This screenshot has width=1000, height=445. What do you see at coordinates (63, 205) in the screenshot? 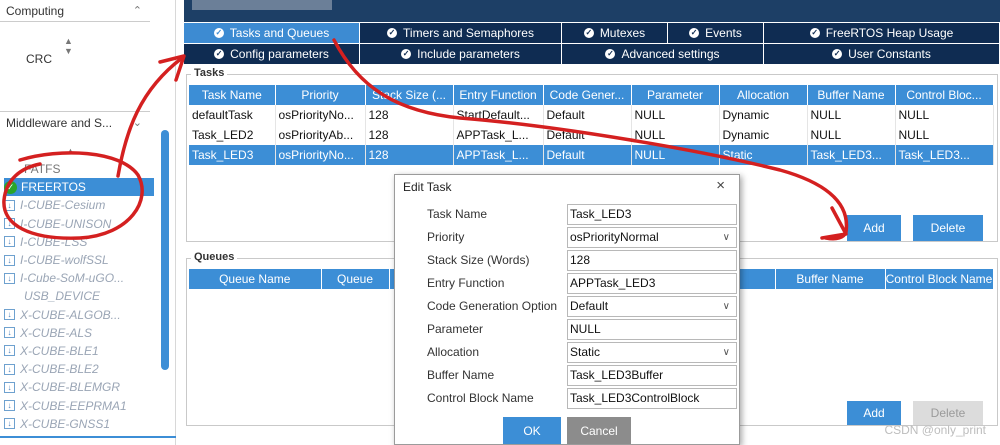
I see `sidebar-item-label: I-CUBE-Cesium` at bounding box center [63, 205].